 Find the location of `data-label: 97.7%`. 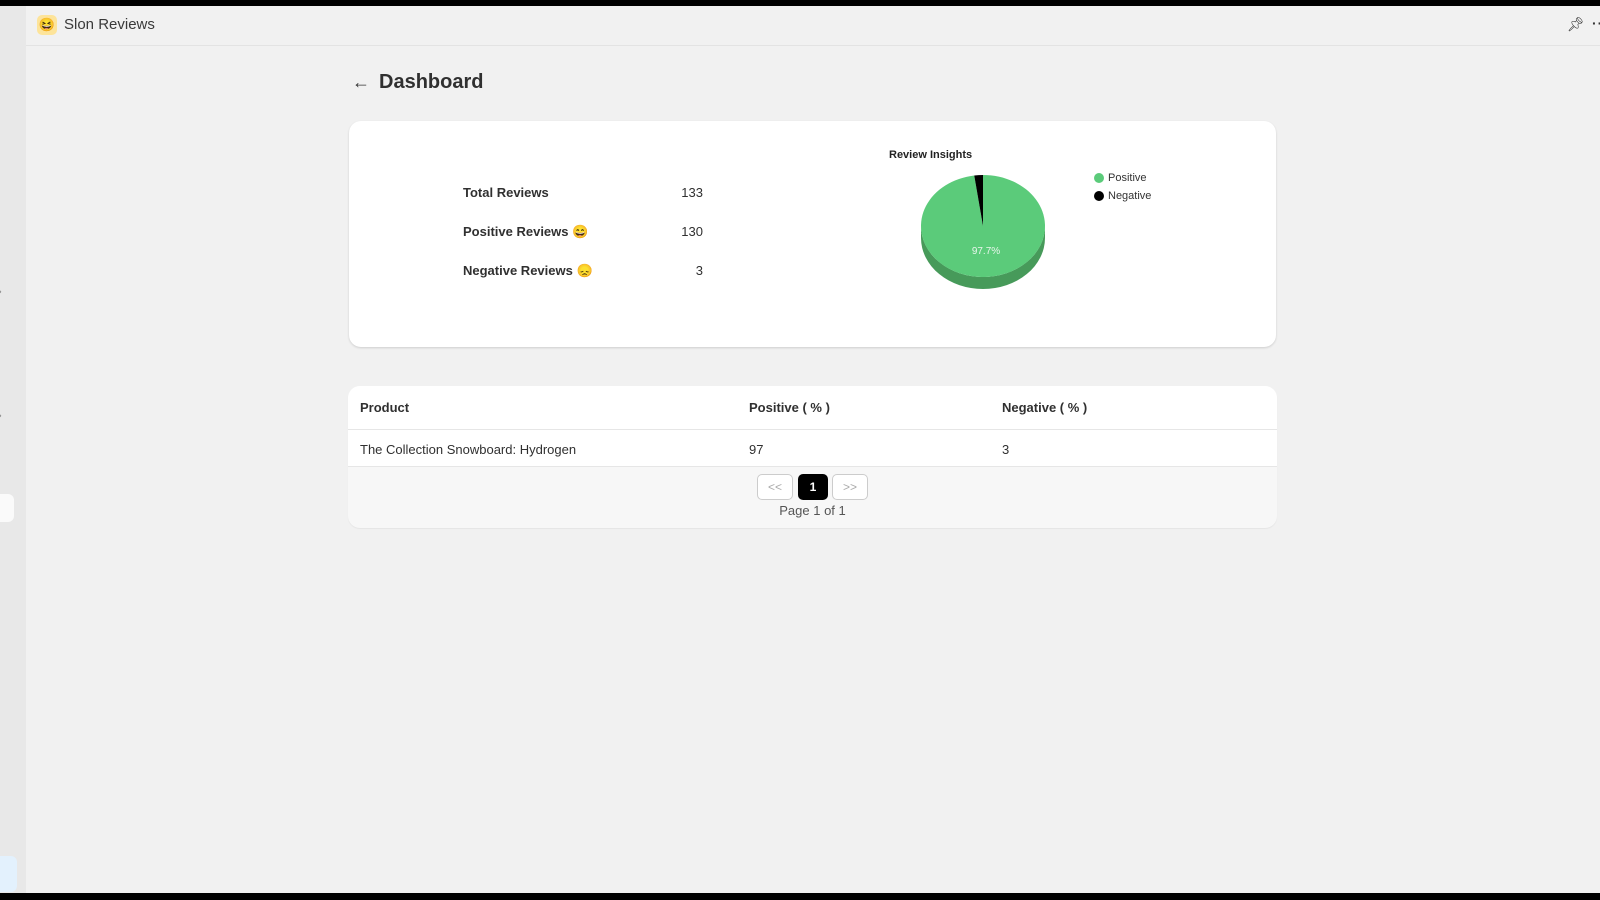

data-label: 97.7% is located at coordinates (986, 251).